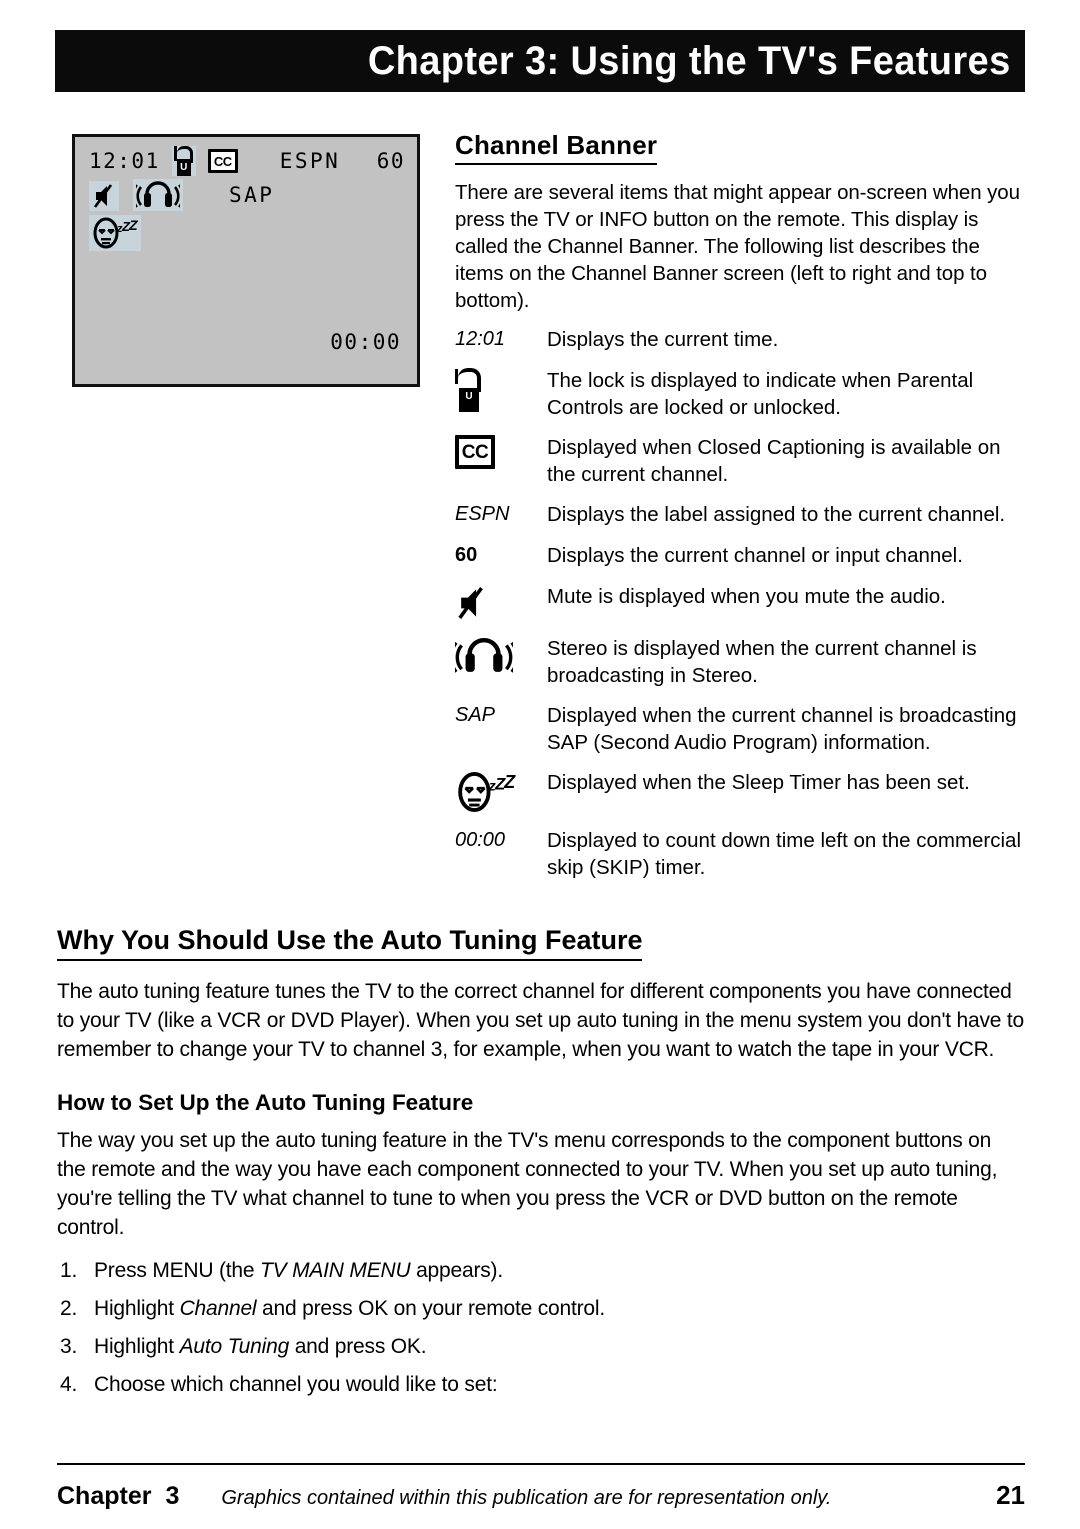  What do you see at coordinates (124, 161) in the screenshot?
I see `banner-time: 12:01` at bounding box center [124, 161].